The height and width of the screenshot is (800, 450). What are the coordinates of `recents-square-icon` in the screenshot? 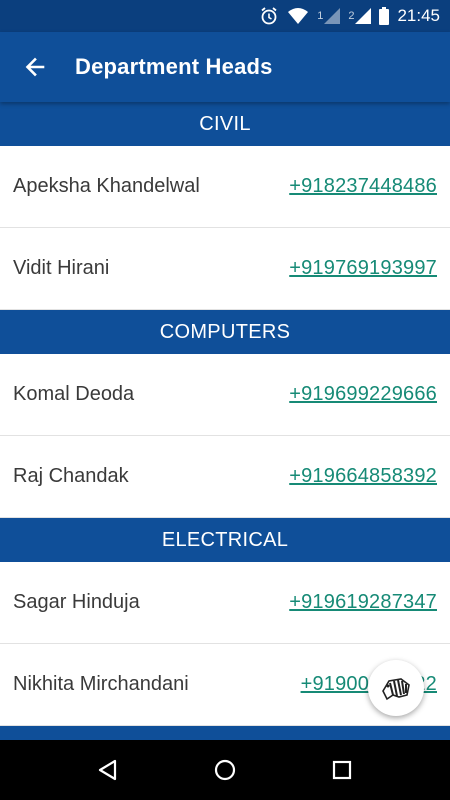 It's located at (341, 770).